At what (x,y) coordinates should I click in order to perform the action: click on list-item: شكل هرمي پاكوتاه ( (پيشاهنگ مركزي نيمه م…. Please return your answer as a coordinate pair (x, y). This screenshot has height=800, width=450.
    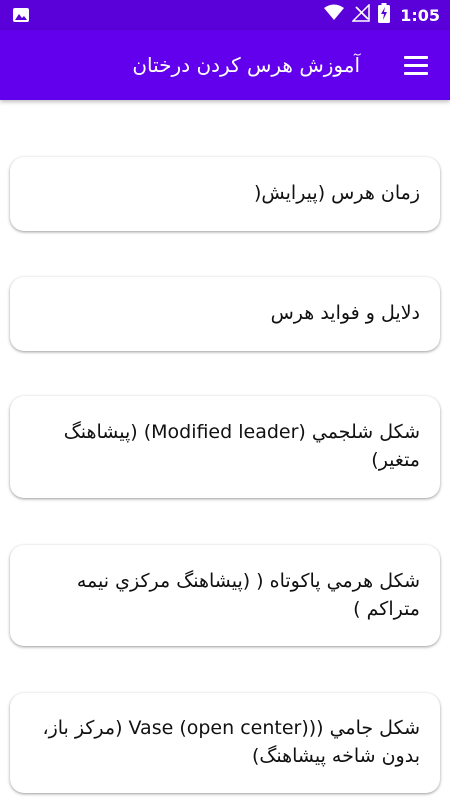
    Looking at the image, I should click on (225, 595).